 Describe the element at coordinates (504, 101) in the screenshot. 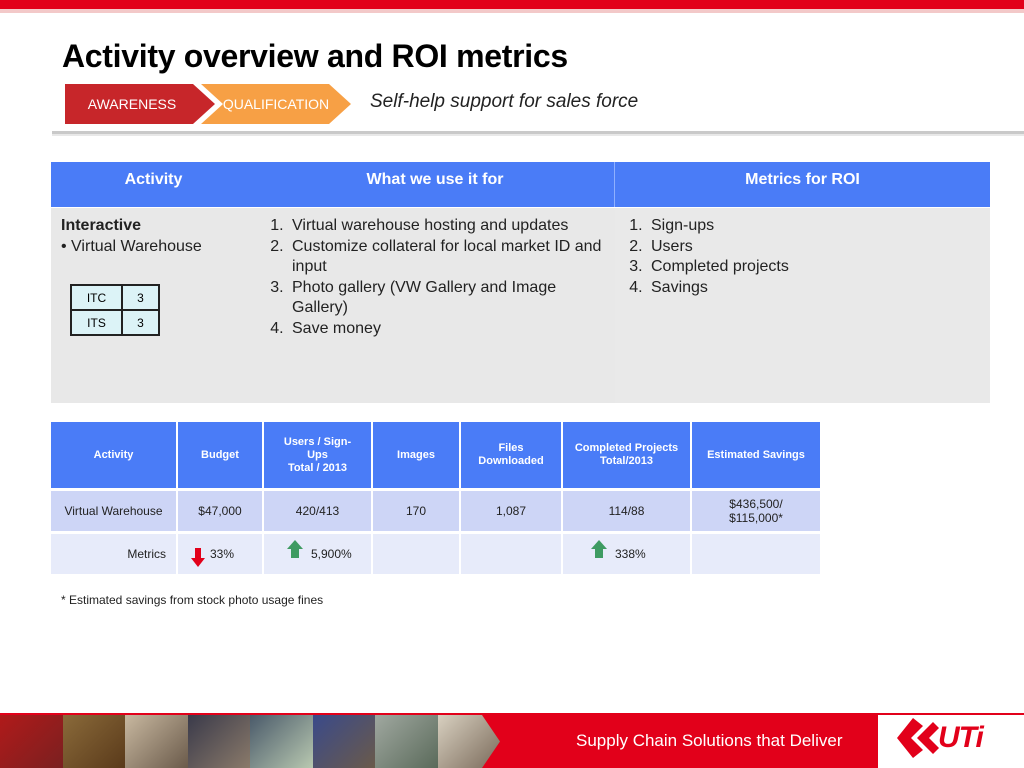

I see `slide-subtitle: Self-help support for sales force` at that location.